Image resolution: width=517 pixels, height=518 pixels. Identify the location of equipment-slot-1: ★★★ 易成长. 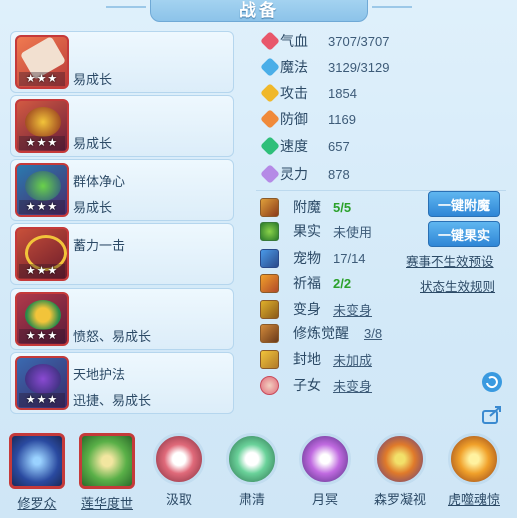
(122, 62).